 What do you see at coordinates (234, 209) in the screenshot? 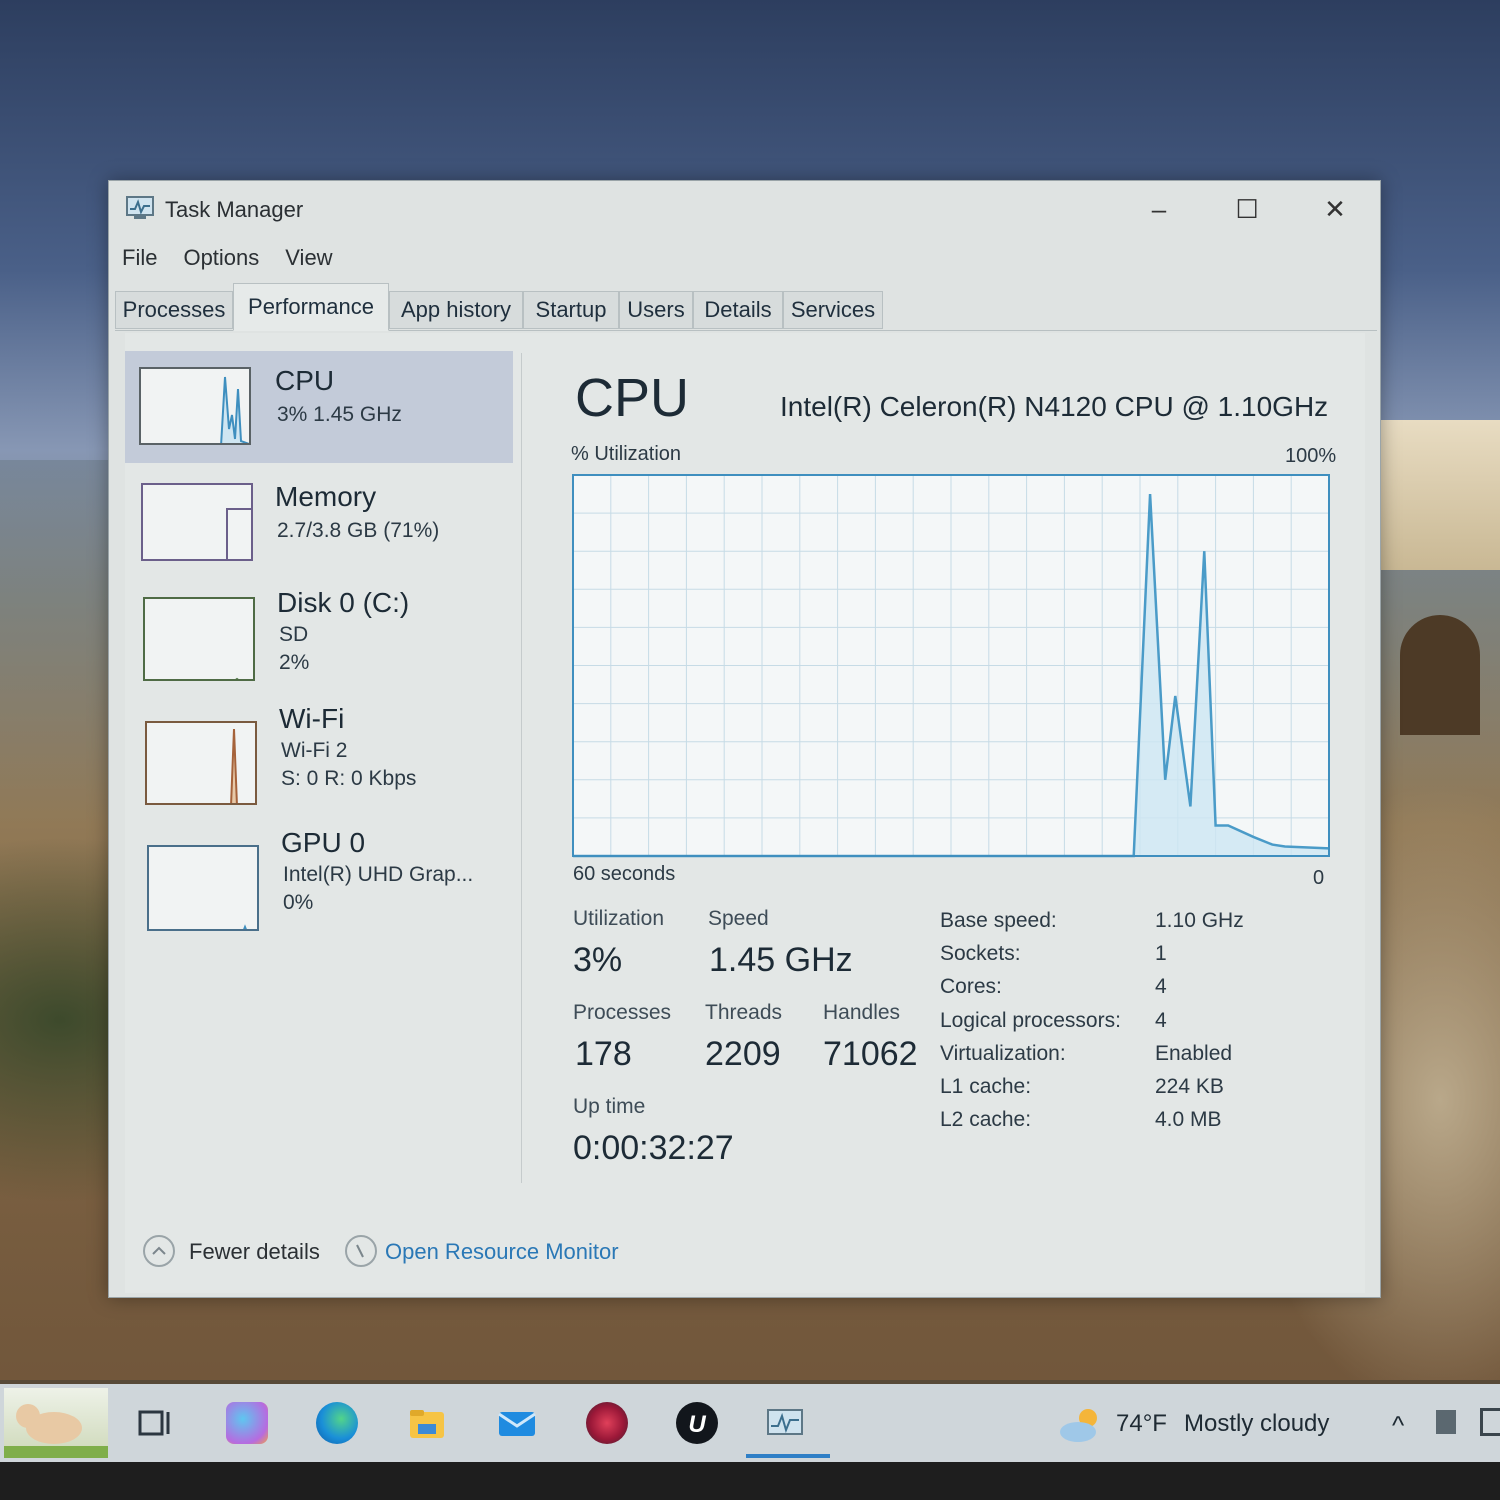
I see `window-title: Task Manager` at bounding box center [234, 209].